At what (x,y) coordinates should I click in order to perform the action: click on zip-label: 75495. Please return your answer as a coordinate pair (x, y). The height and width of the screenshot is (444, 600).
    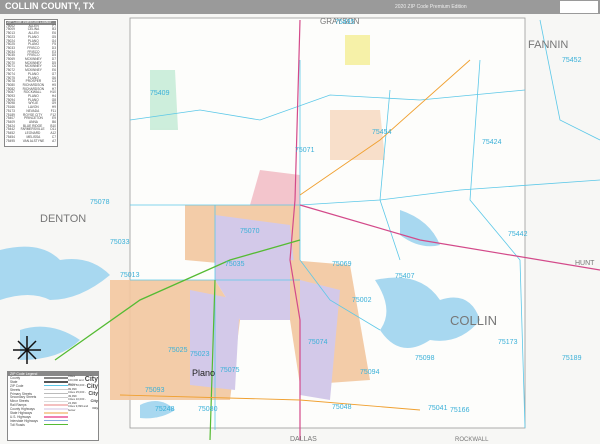
    Looking at the image, I should click on (345, 22).